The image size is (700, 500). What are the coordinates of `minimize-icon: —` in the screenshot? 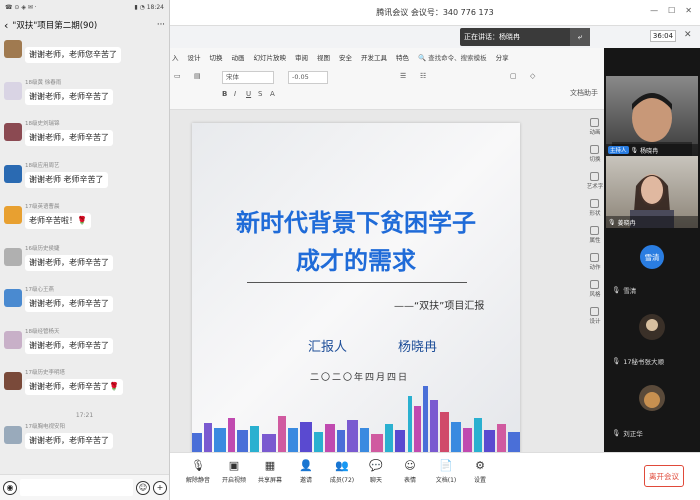 It's located at (654, 10).